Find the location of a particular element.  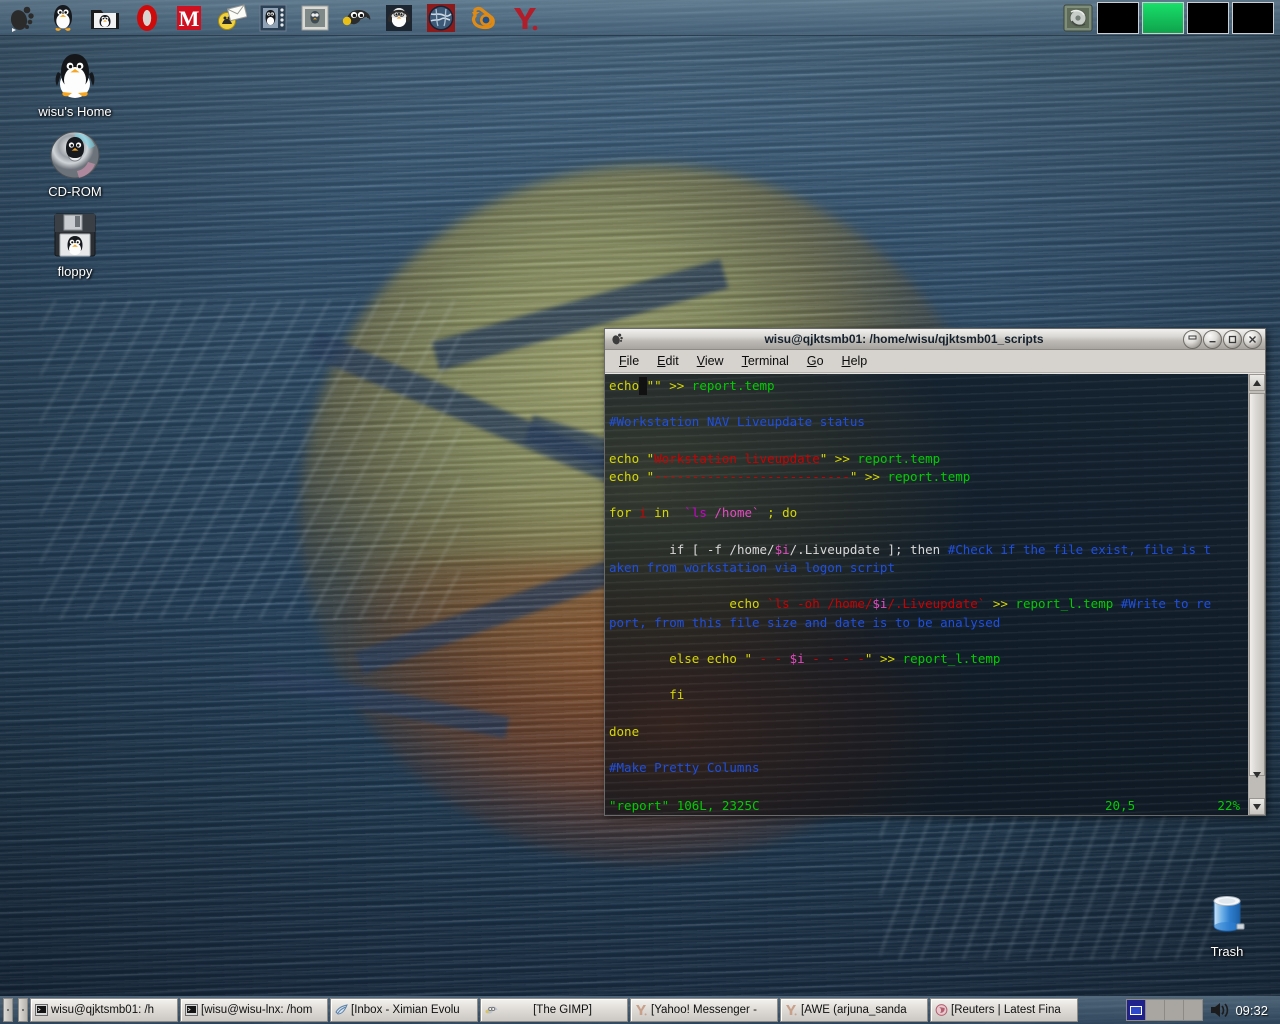

vim-token: `ls is located at coordinates (695, 513).